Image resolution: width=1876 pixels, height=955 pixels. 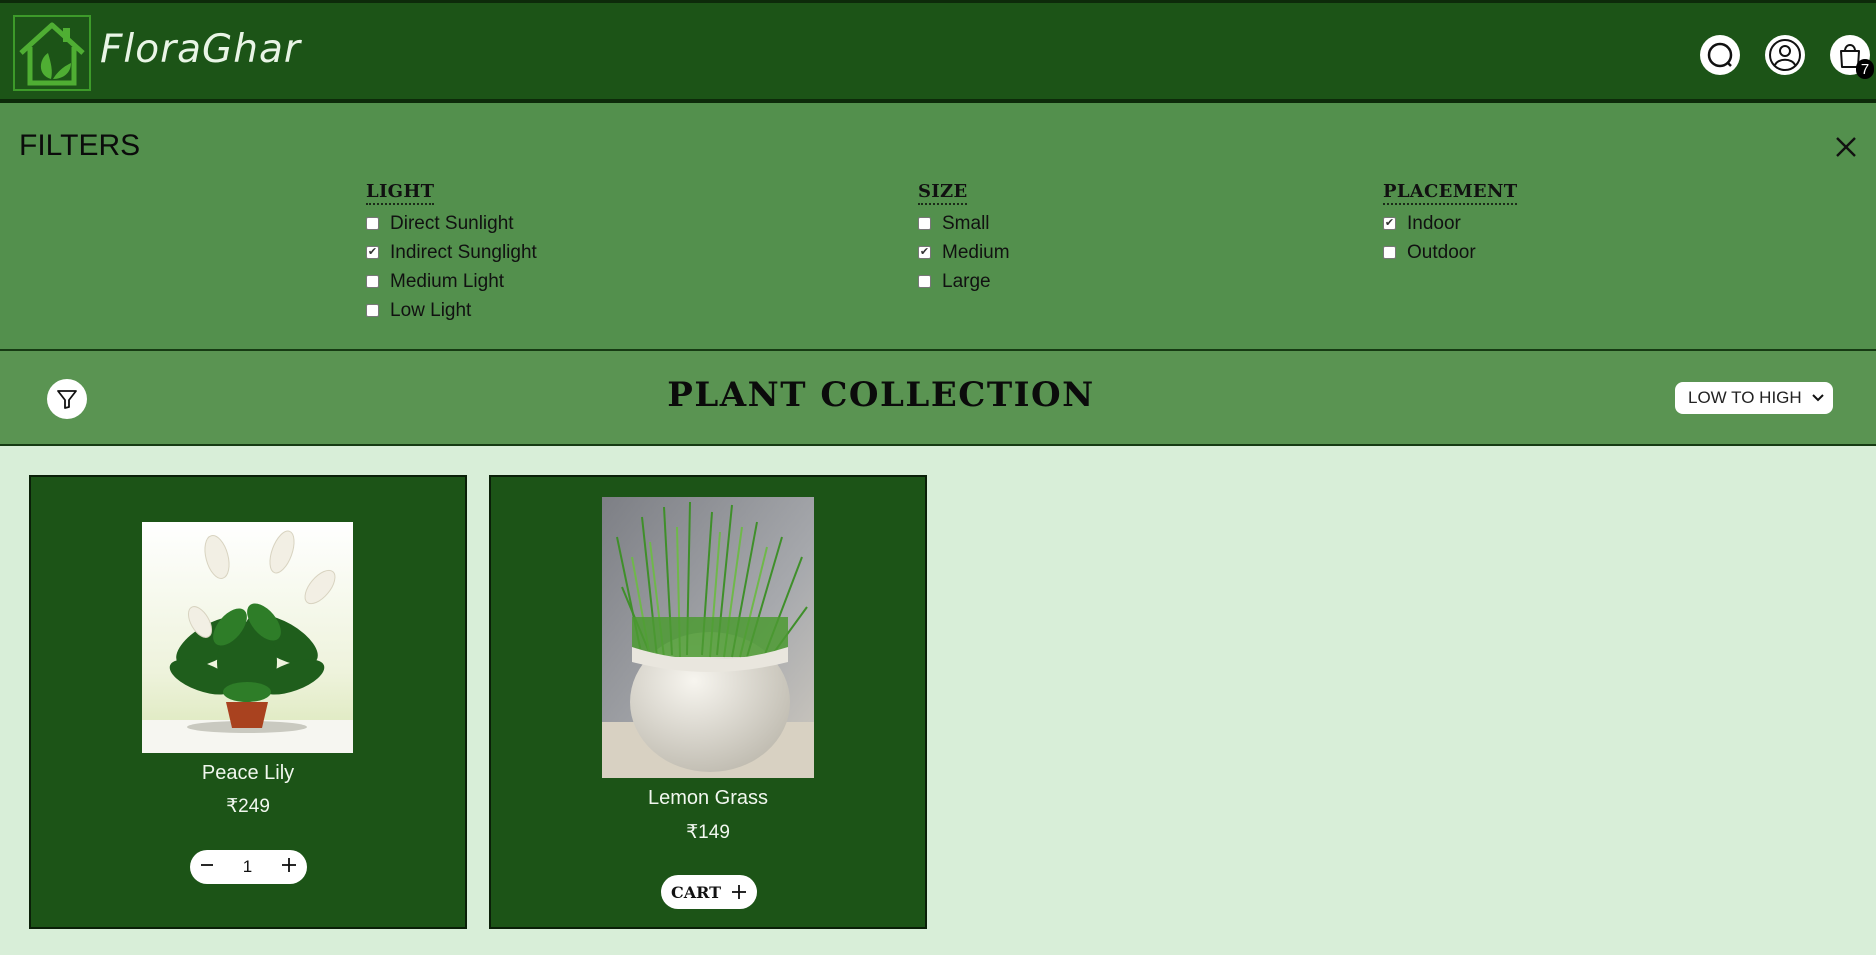 I want to click on increase-quantity-button, so click(x=289, y=867).